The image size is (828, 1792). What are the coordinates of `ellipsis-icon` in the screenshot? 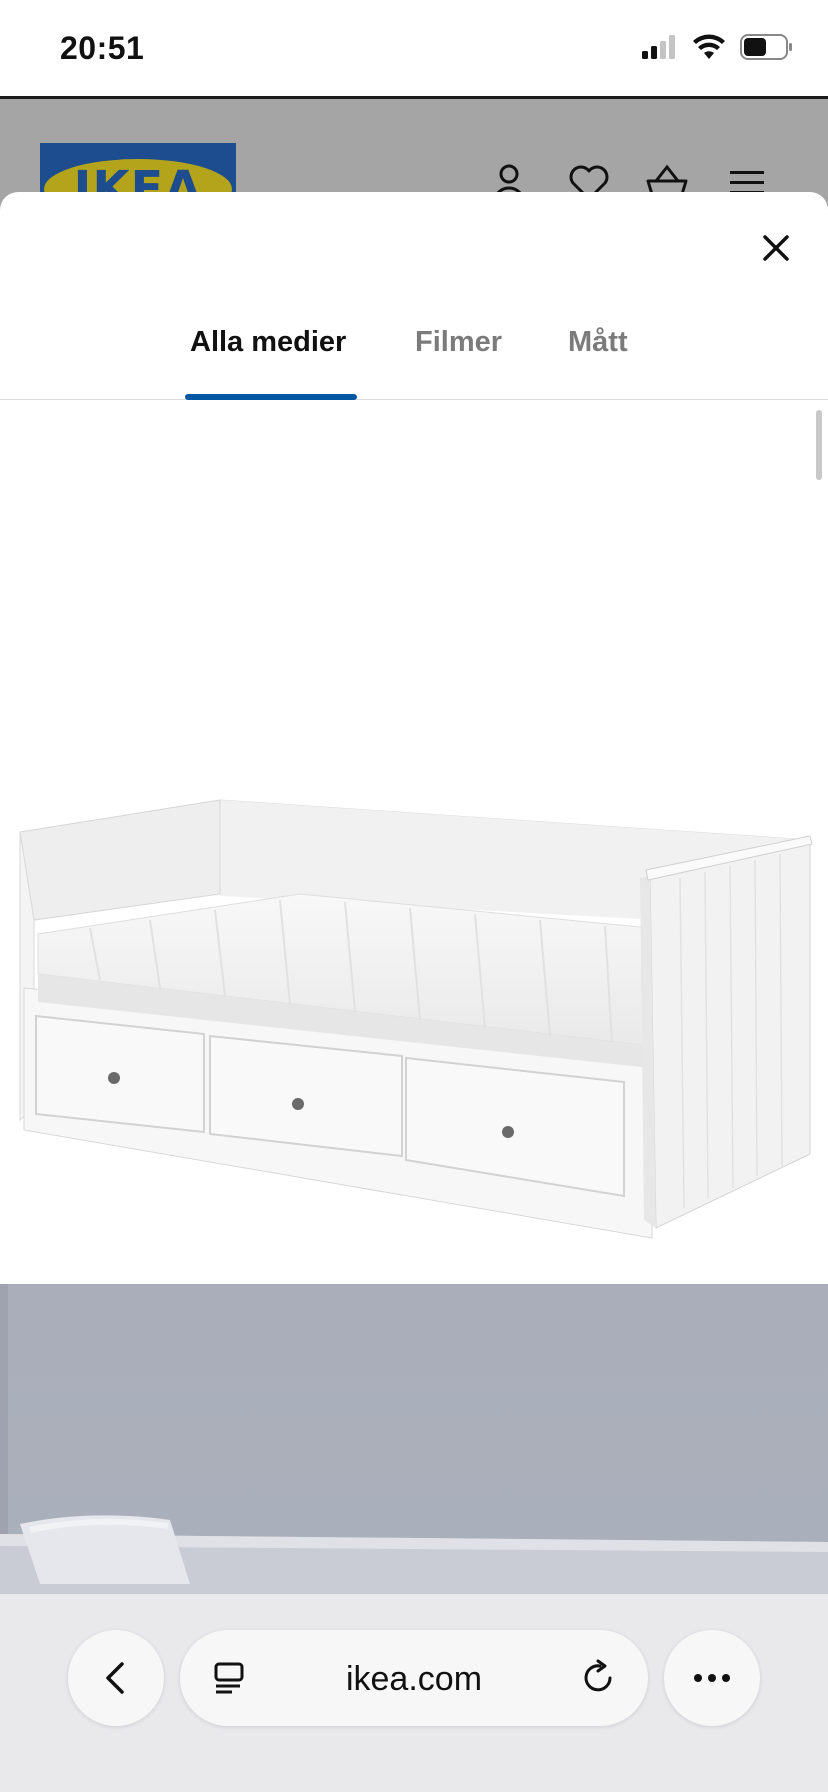 It's located at (712, 1678).